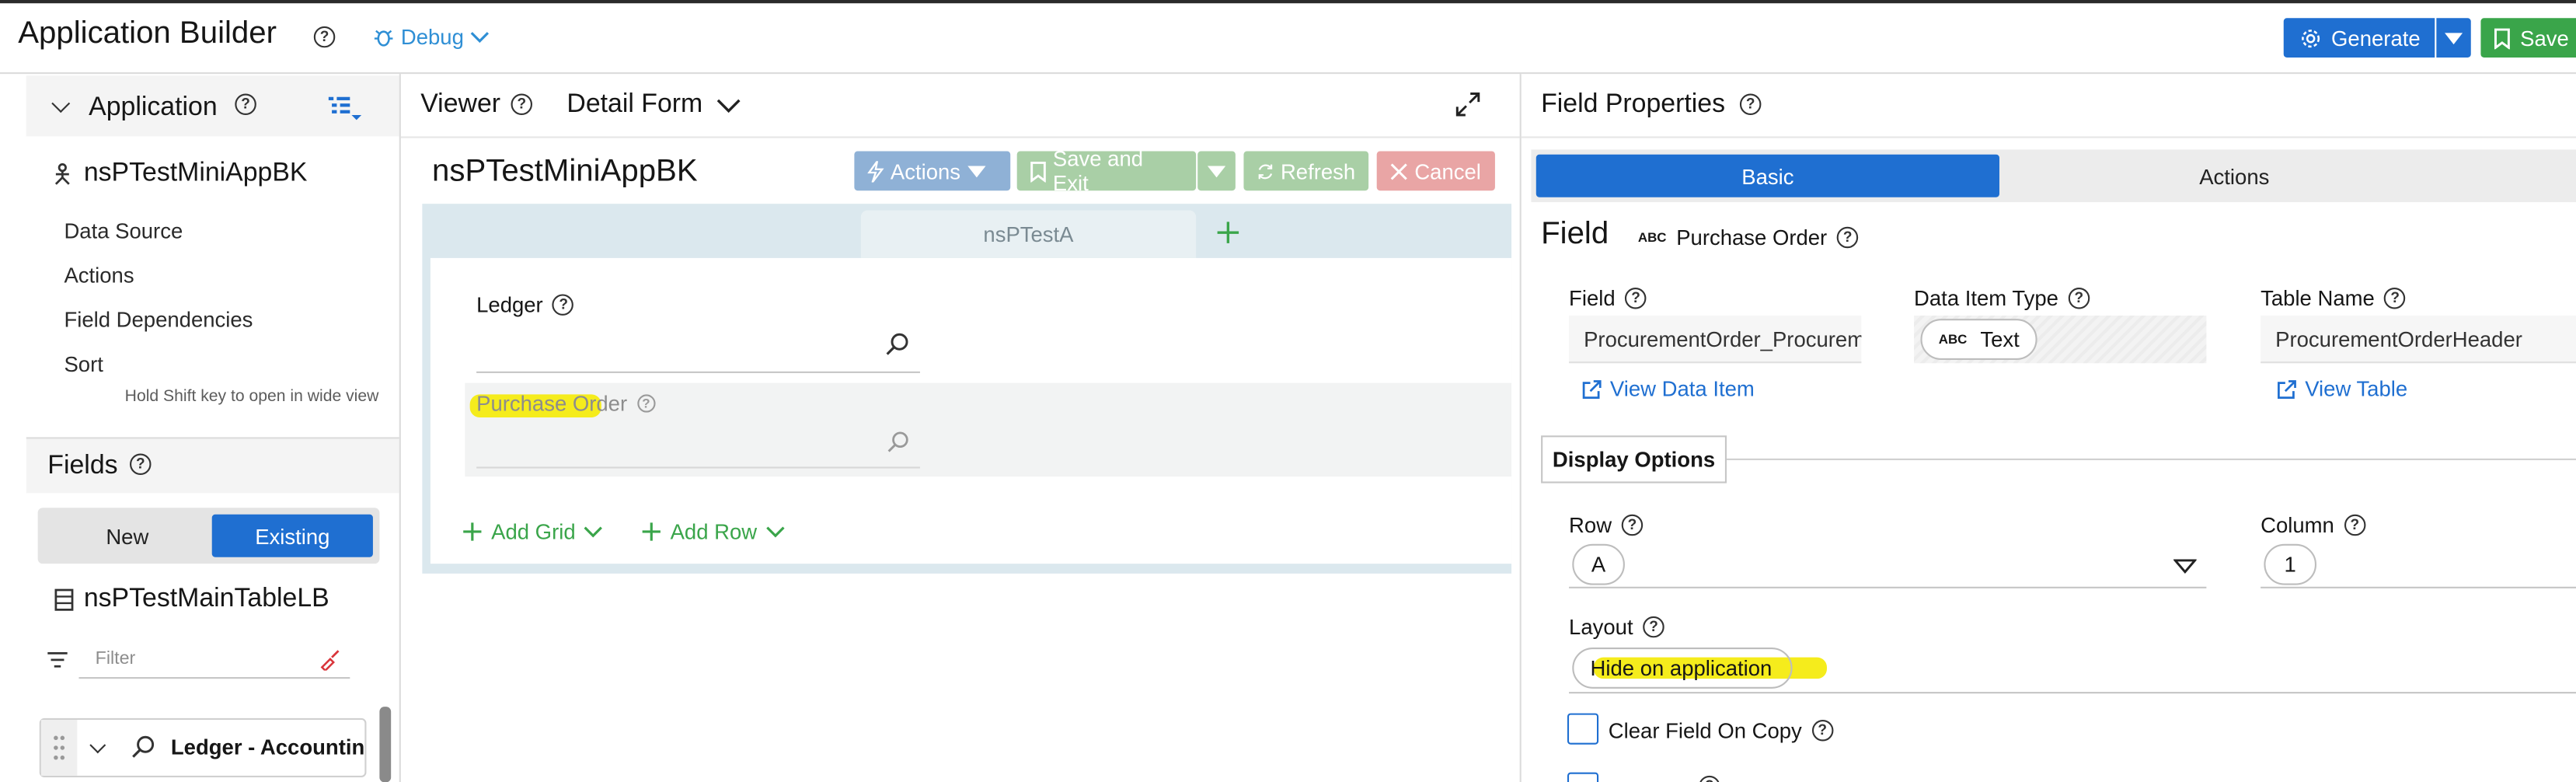 The image size is (2576, 782). I want to click on table-icon, so click(64, 599).